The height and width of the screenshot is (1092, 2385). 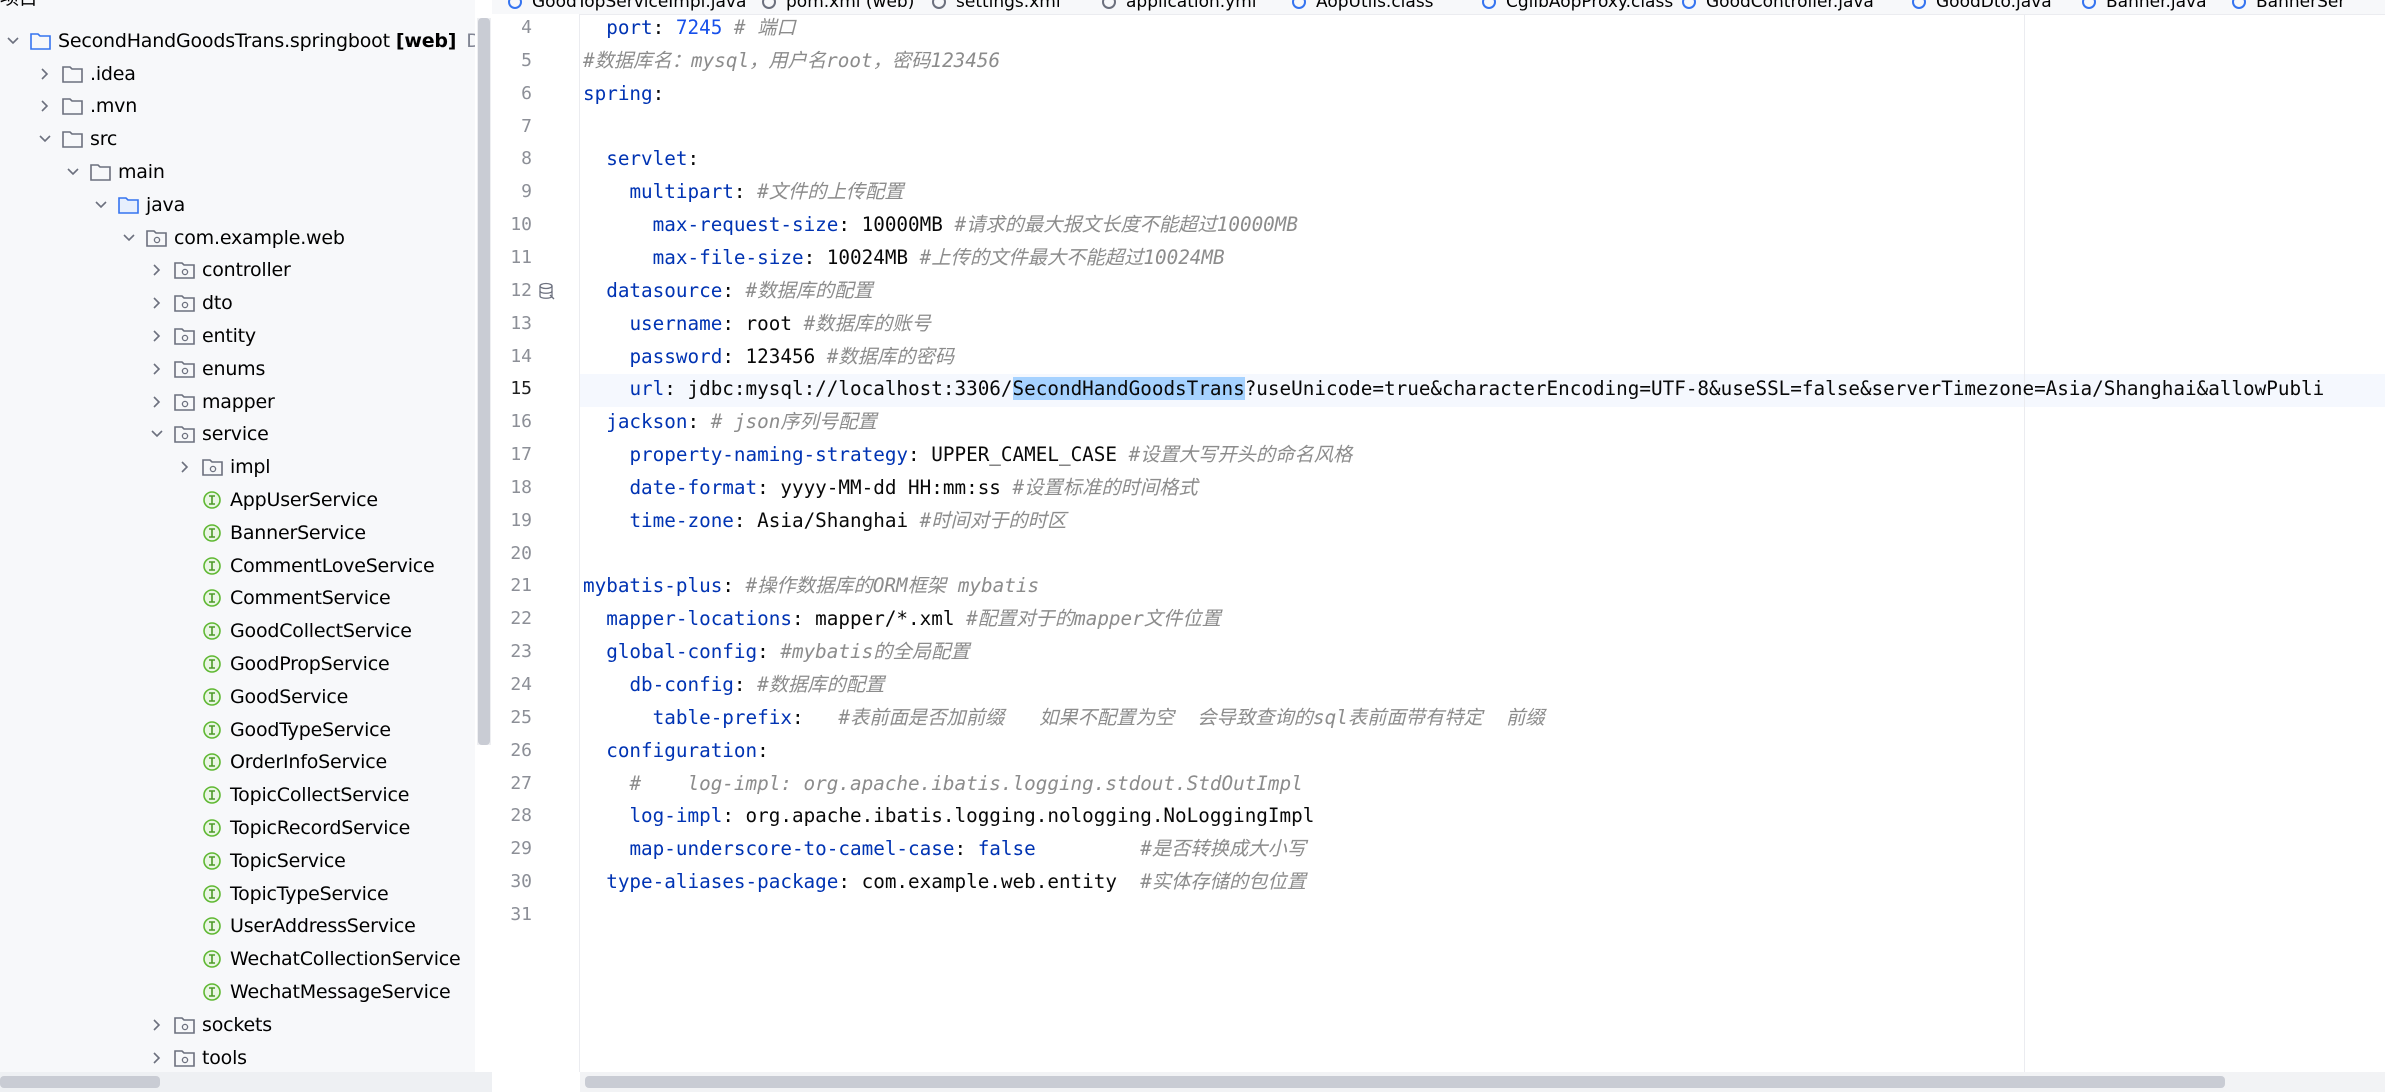 What do you see at coordinates (743, 191) in the screenshot?
I see `code-line: multipart: #文件的上传配置` at bounding box center [743, 191].